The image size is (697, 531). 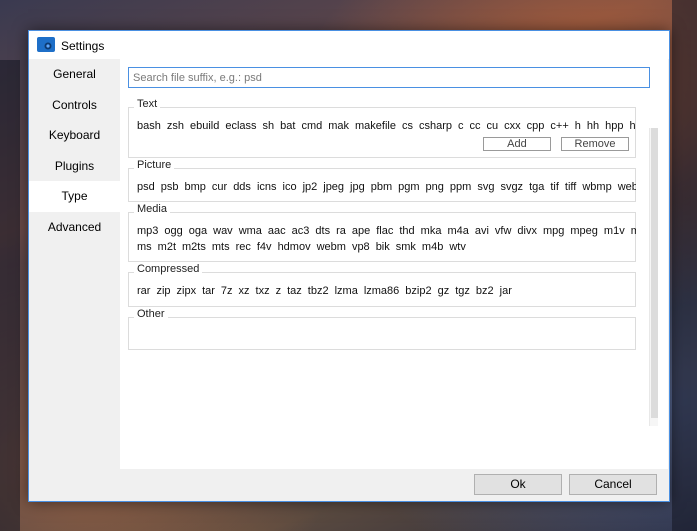 I want to click on file-suffix-tag: m2v, so click(x=633, y=231).